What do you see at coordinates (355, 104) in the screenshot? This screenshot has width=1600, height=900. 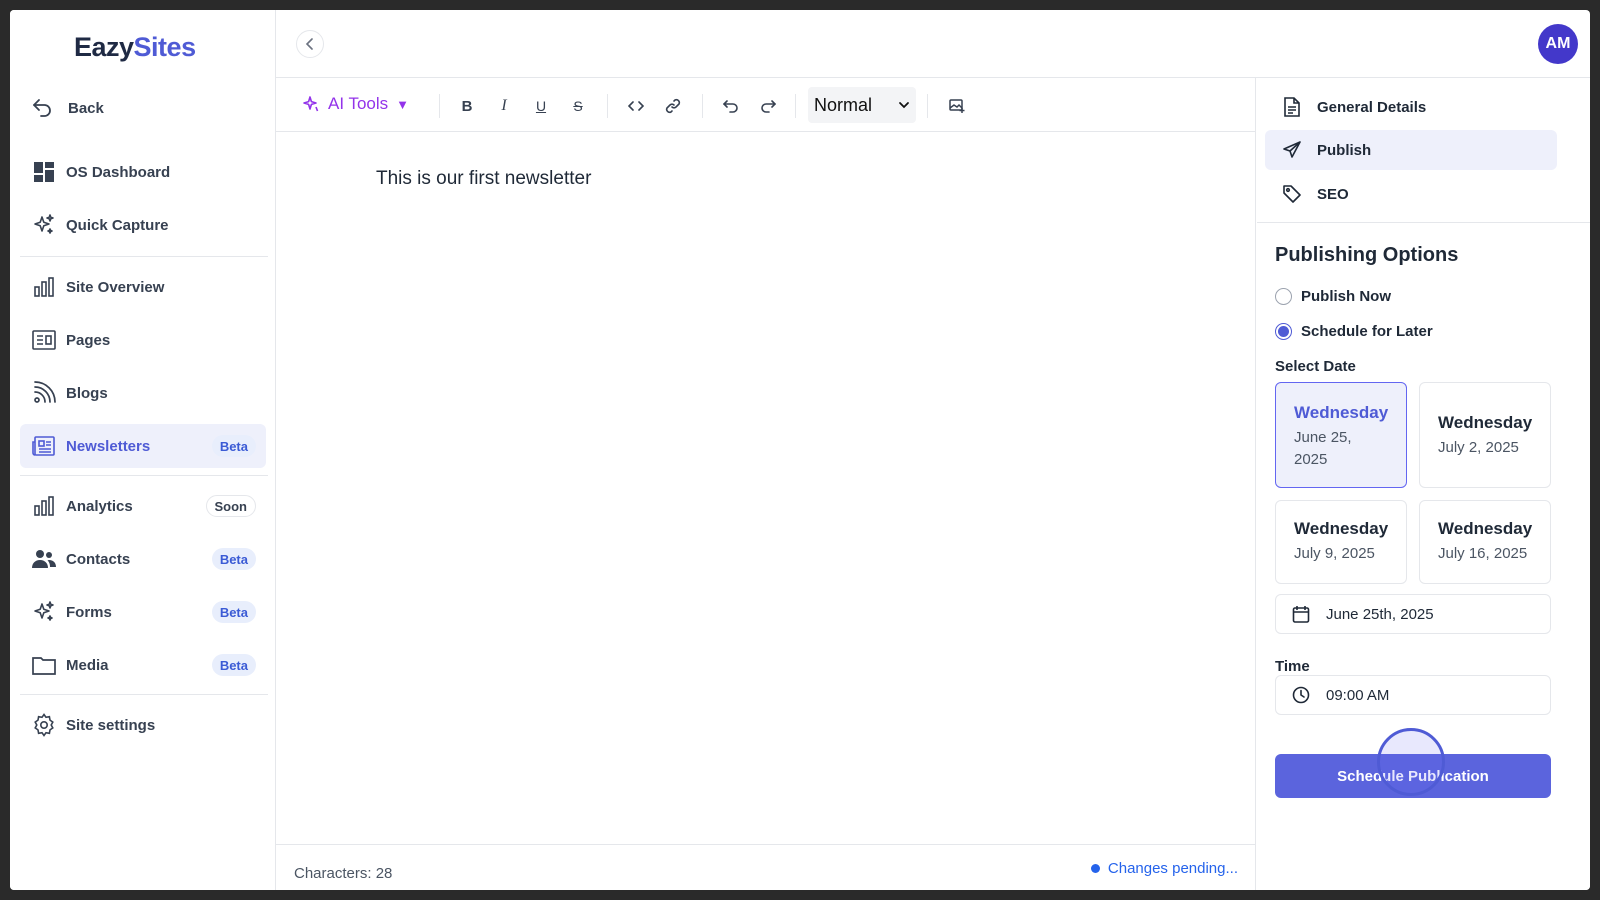 I see `ai-tools-button: AI Tools ▼` at bounding box center [355, 104].